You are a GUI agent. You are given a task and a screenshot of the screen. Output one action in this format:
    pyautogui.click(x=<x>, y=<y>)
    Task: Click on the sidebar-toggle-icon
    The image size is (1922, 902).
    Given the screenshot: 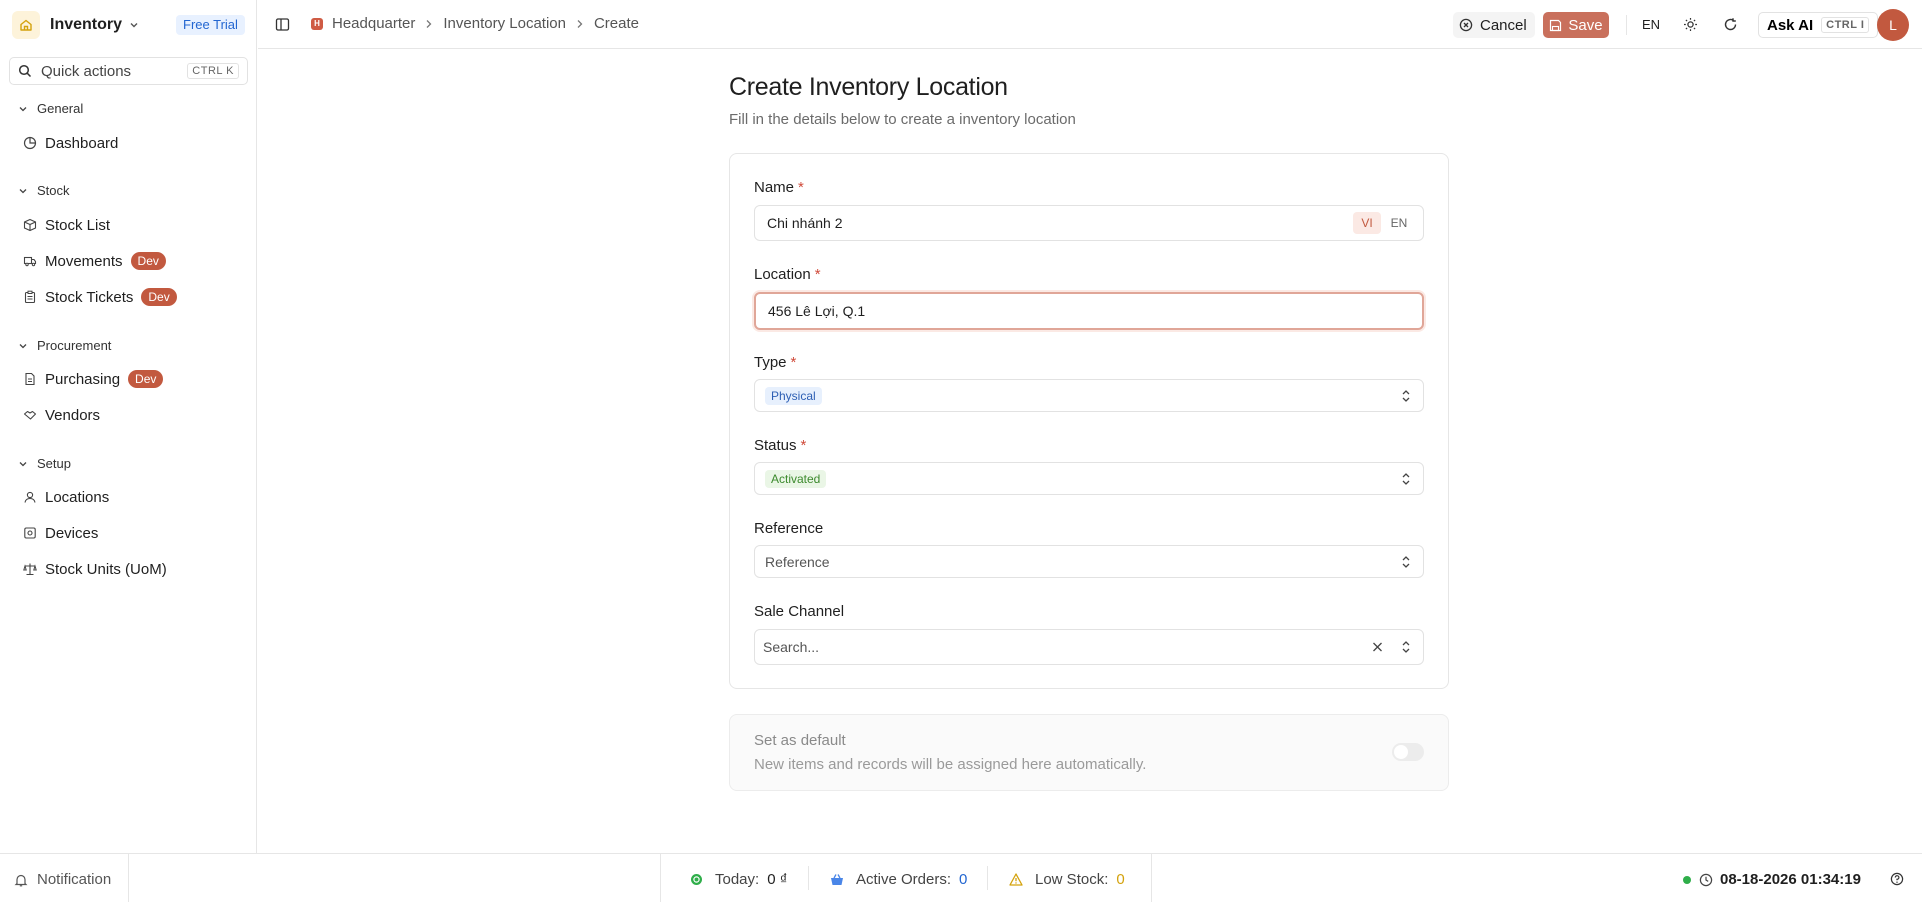 What is the action you would take?
    pyautogui.click(x=282, y=24)
    